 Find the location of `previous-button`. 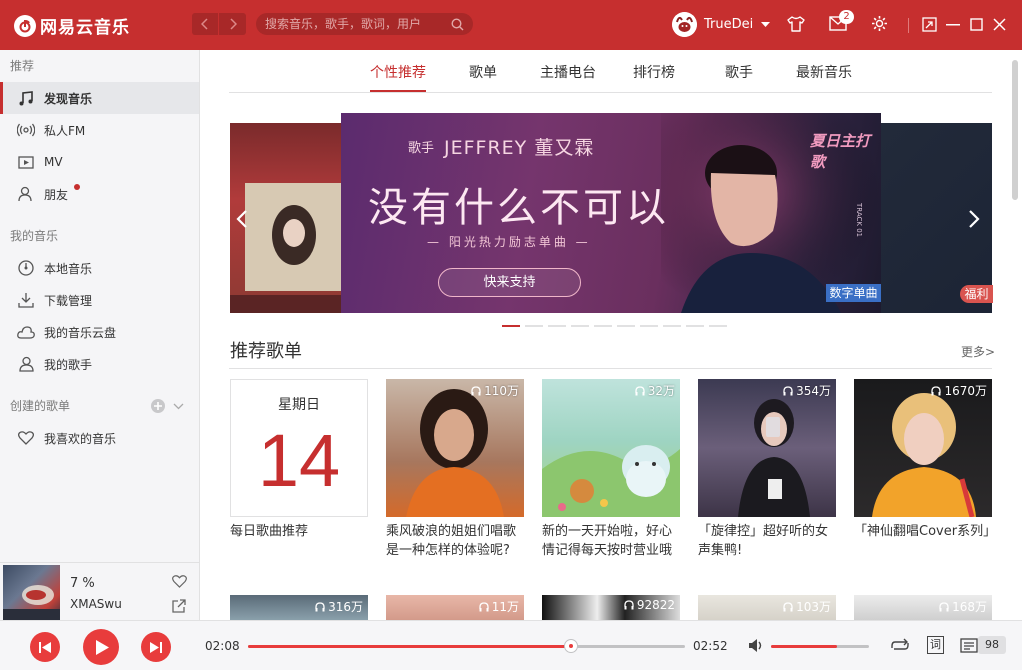

previous-button is located at coordinates (45, 647).